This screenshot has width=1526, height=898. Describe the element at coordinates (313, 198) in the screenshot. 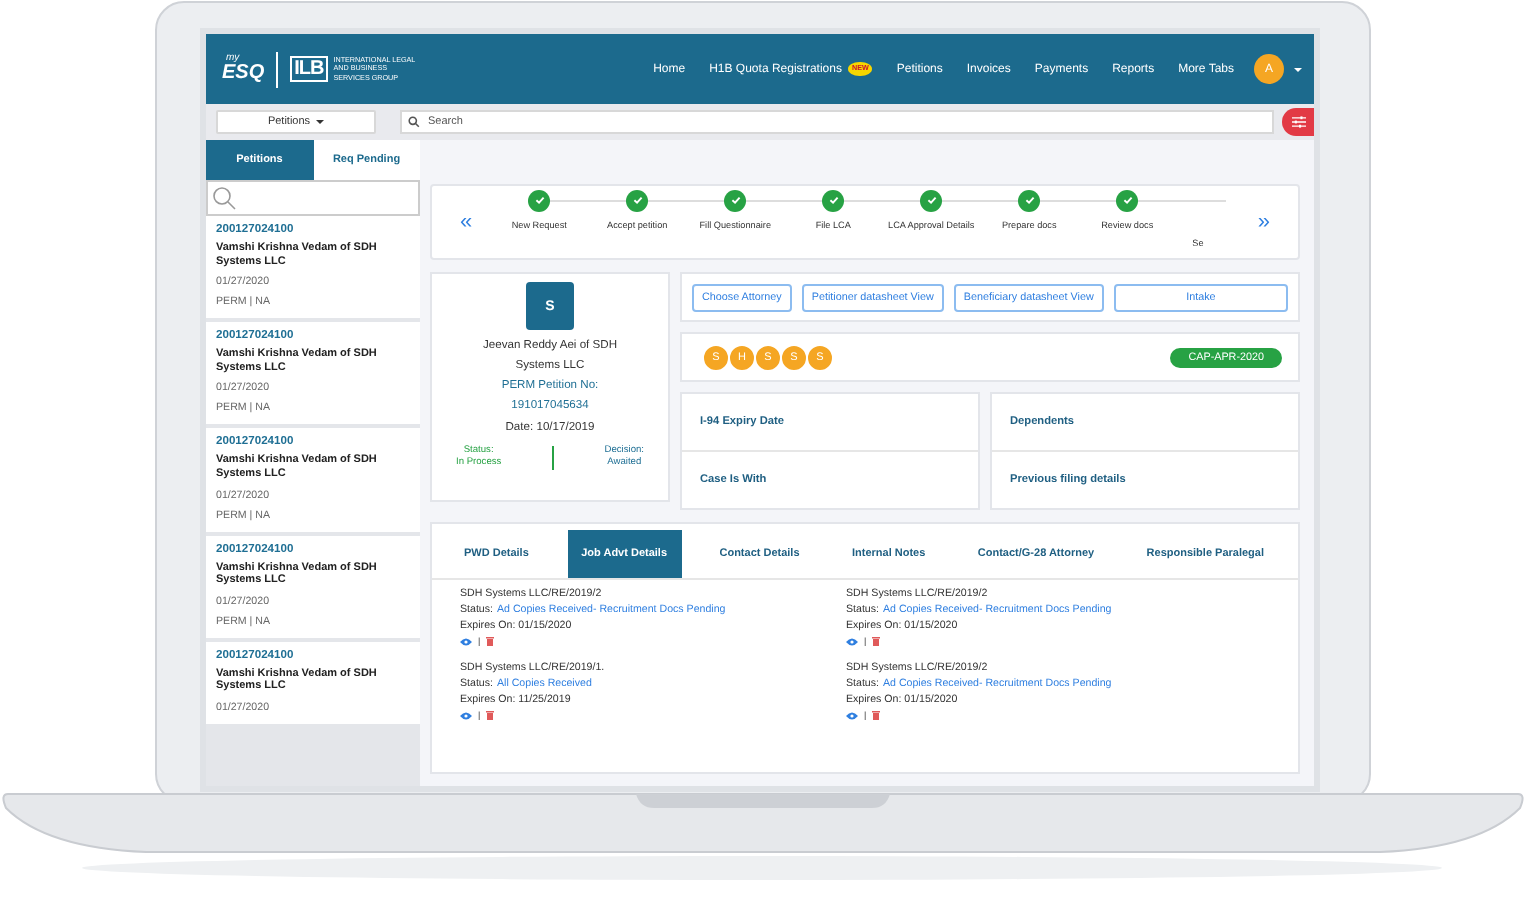

I see `sidebar-search-field` at that location.